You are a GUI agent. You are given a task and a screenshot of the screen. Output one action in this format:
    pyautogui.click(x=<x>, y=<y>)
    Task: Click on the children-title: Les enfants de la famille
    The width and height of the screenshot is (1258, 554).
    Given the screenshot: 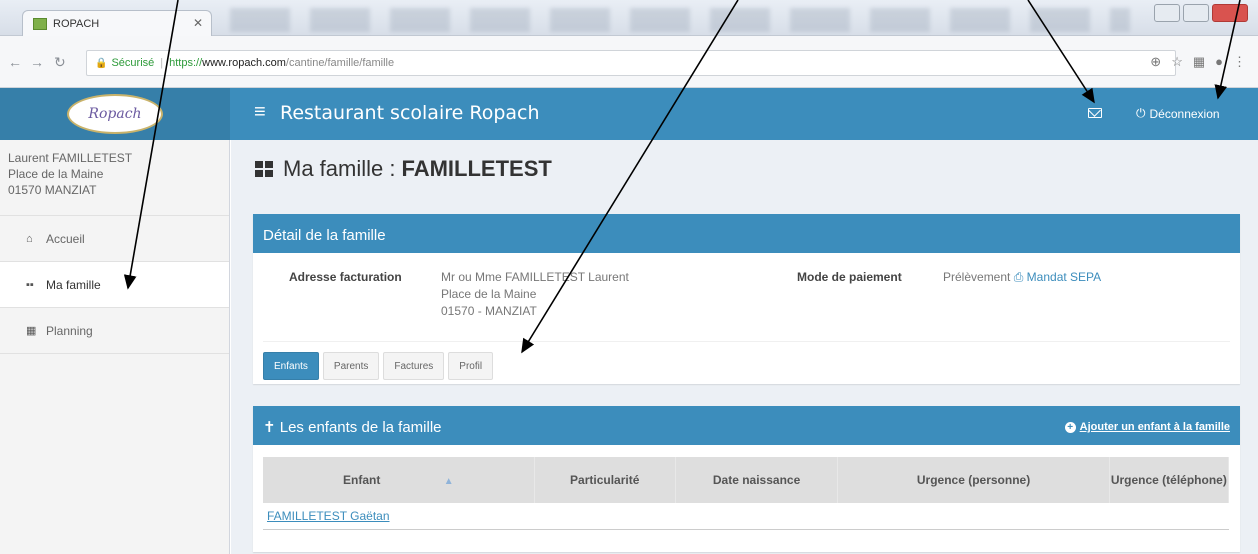 What is the action you would take?
    pyautogui.click(x=360, y=427)
    